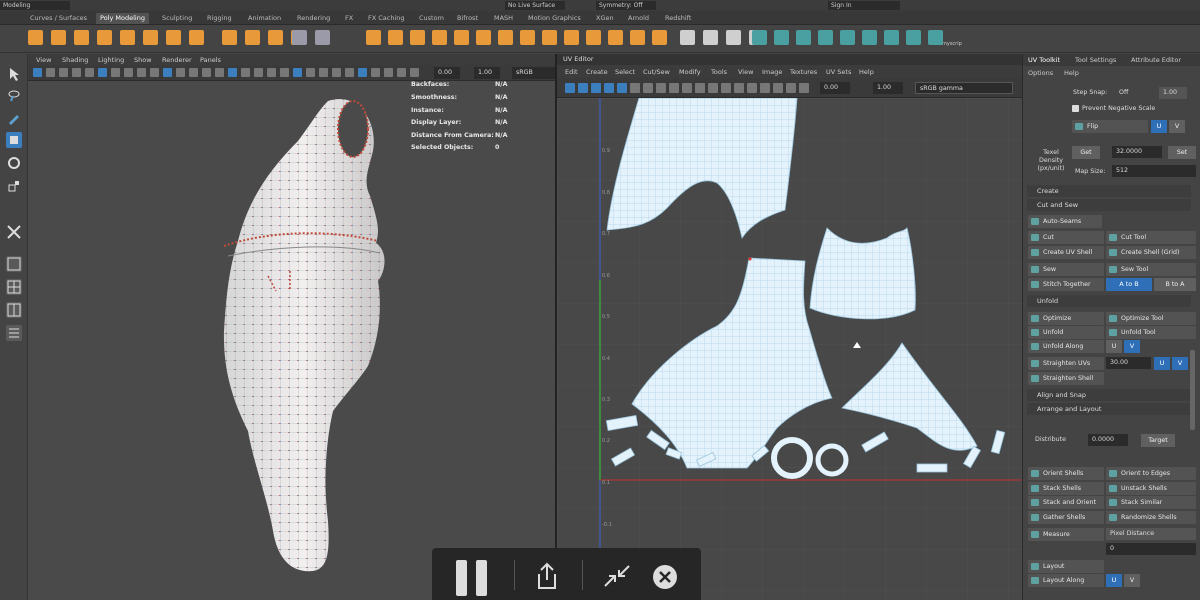 The image size is (1200, 600). I want to click on step-snap-dropdown: Off, so click(1135, 93).